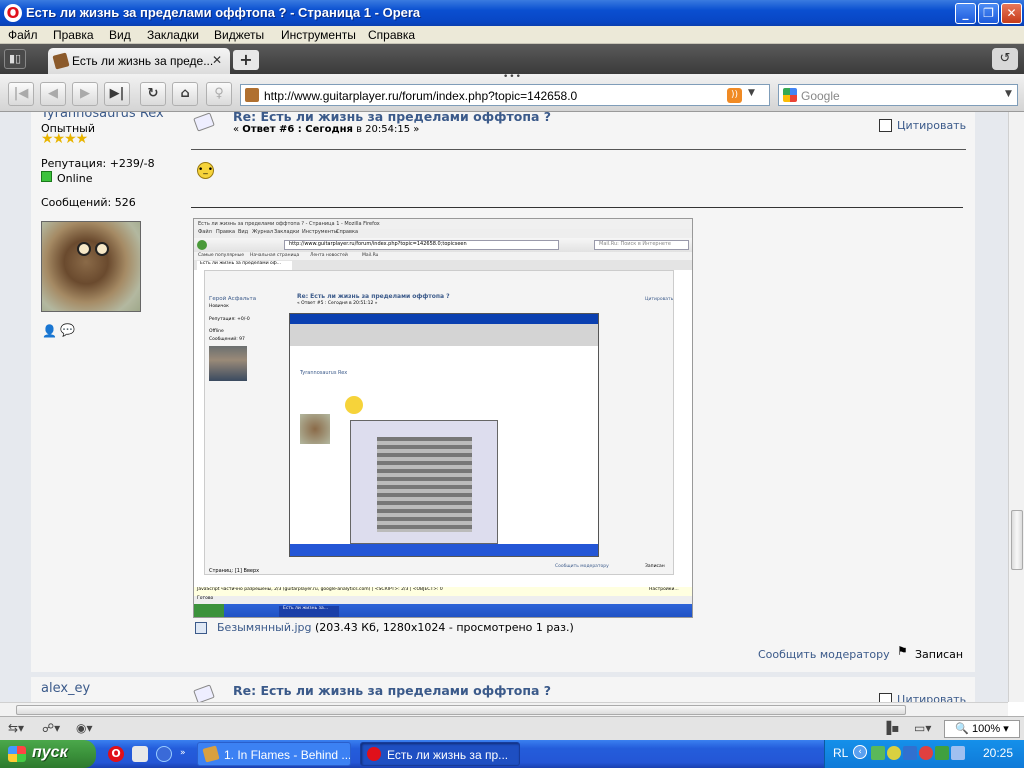 The height and width of the screenshot is (768, 1024). I want to click on windows-flag-icon, so click(17, 754).